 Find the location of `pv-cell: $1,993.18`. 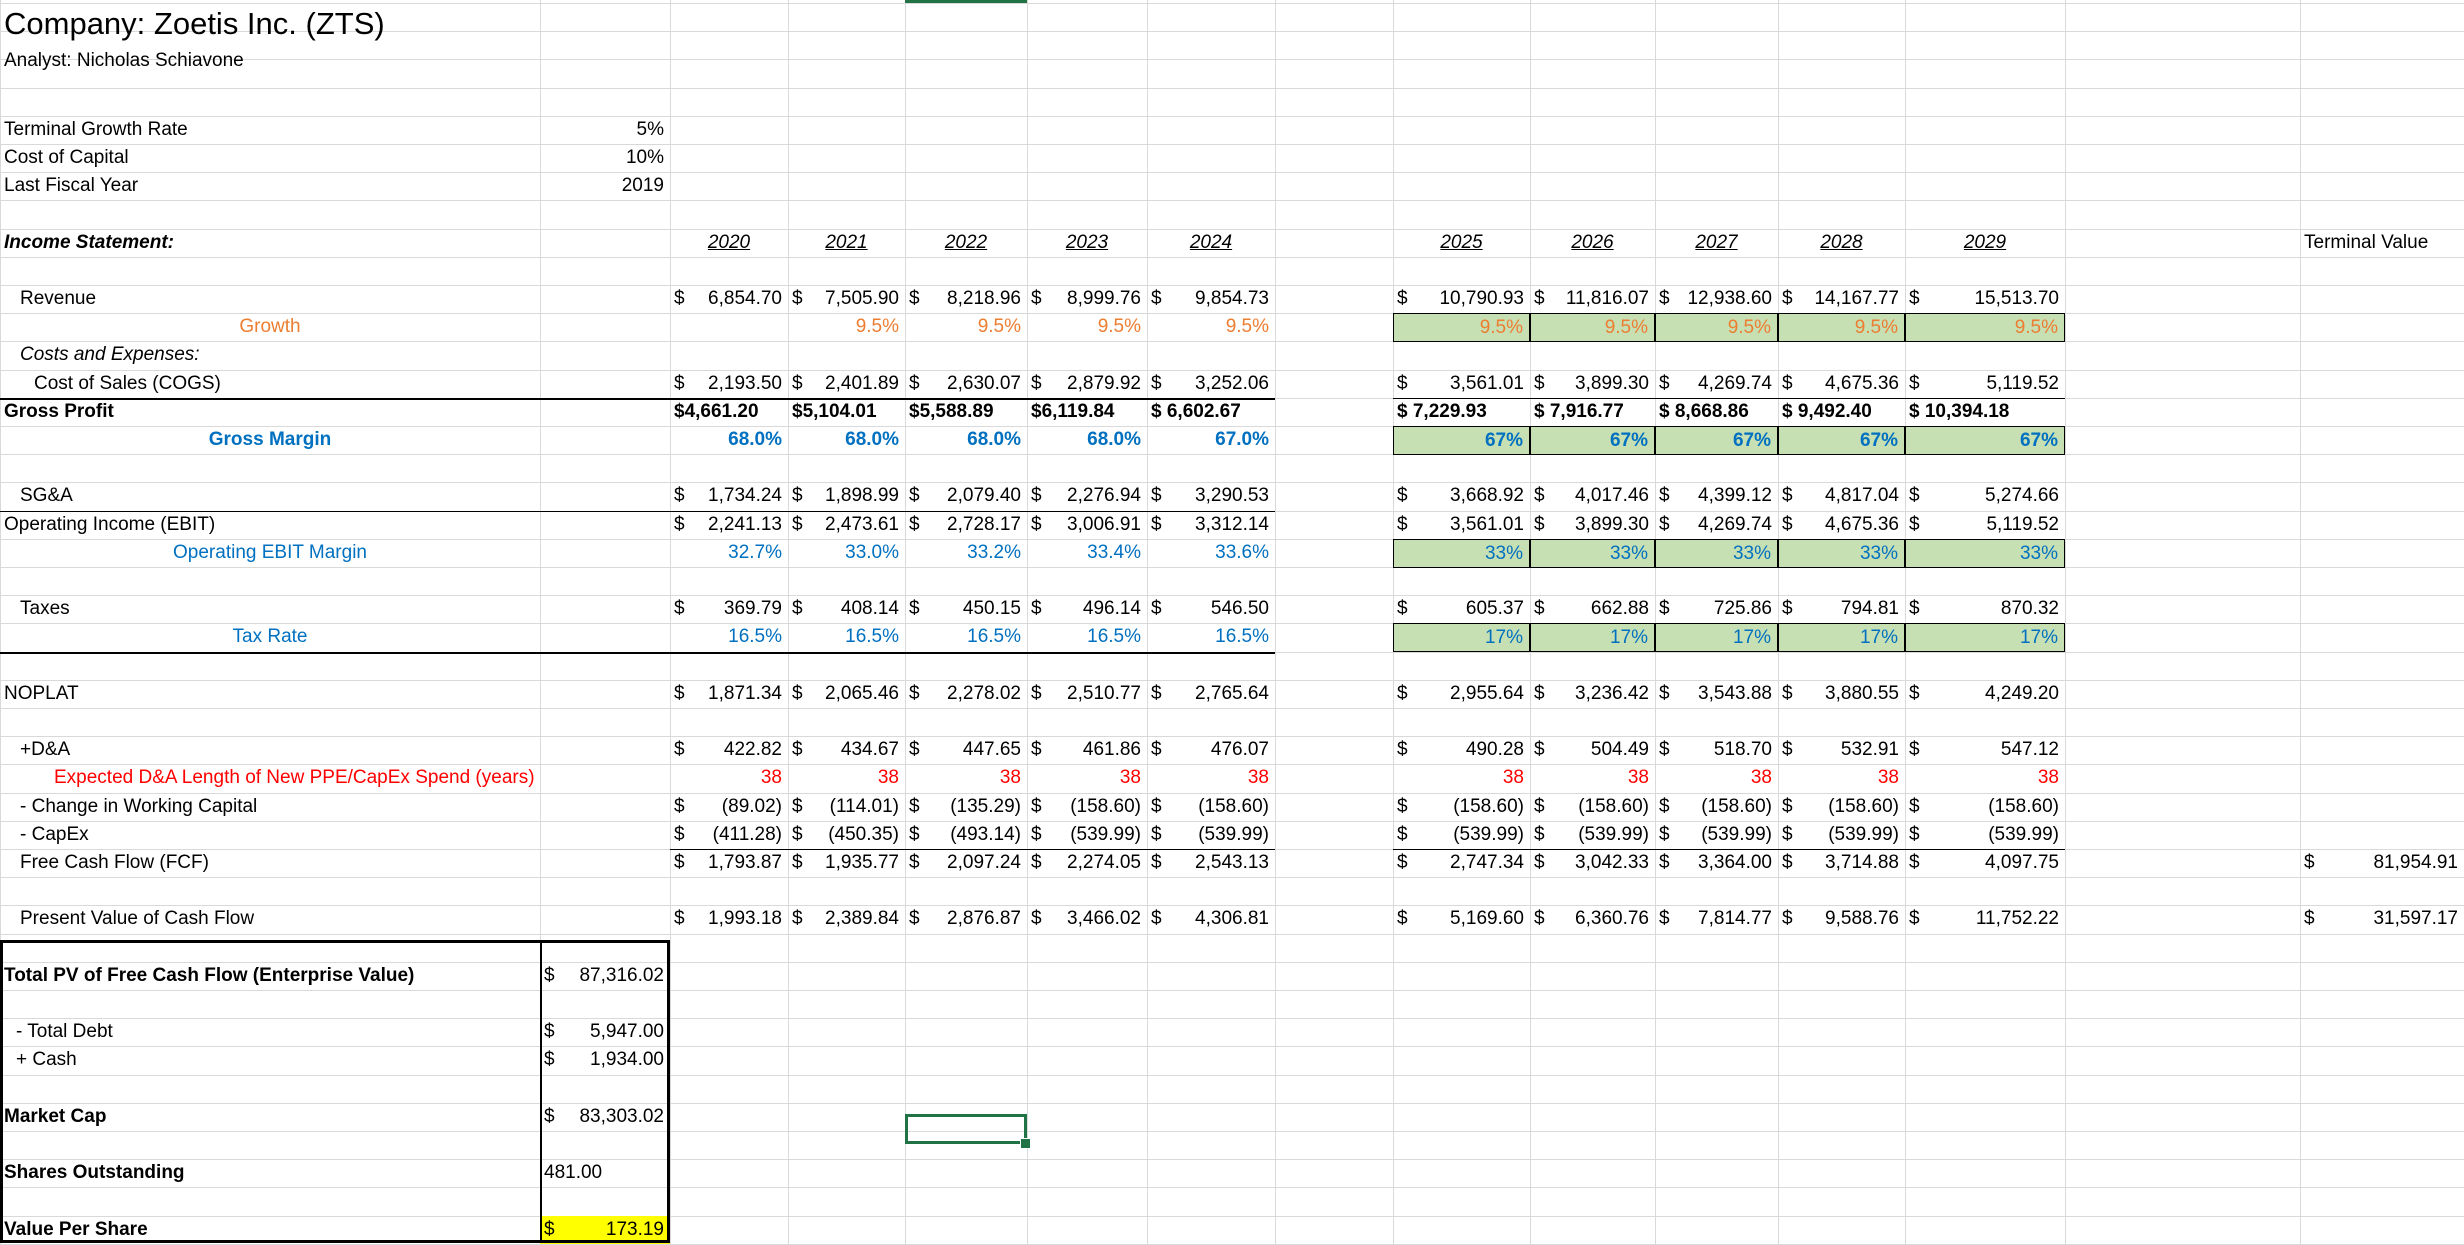

pv-cell: $1,993.18 is located at coordinates (729, 919).